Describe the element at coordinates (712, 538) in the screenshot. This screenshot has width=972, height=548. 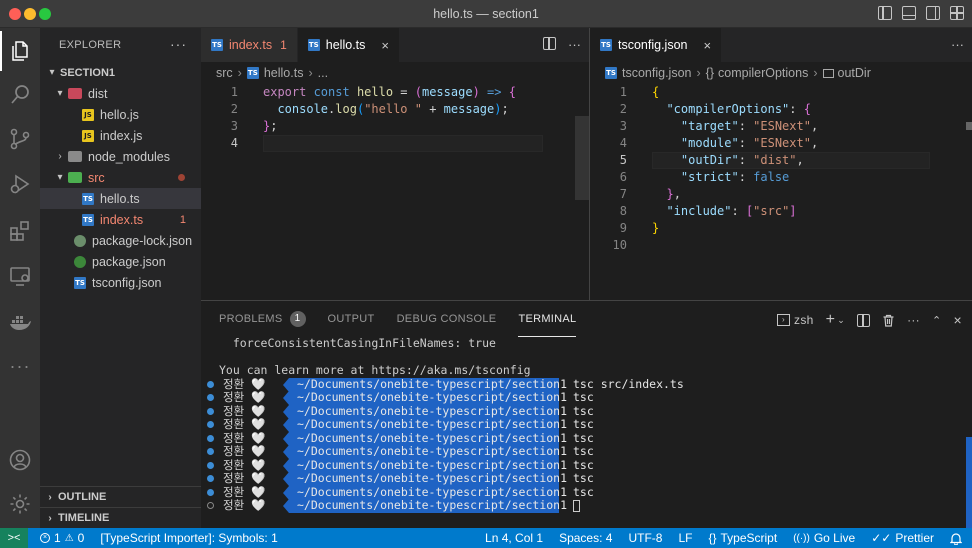
I see `braces-icon: {}` at that location.